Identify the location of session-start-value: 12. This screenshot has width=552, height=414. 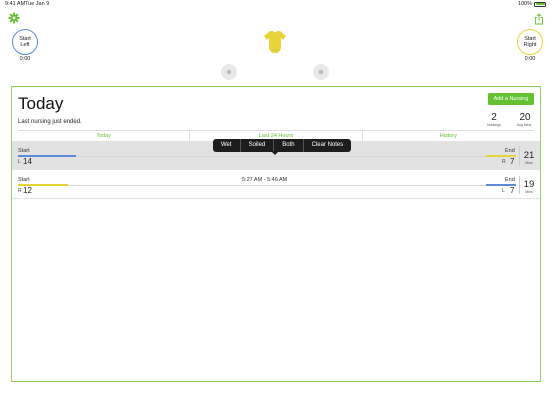
(27, 190).